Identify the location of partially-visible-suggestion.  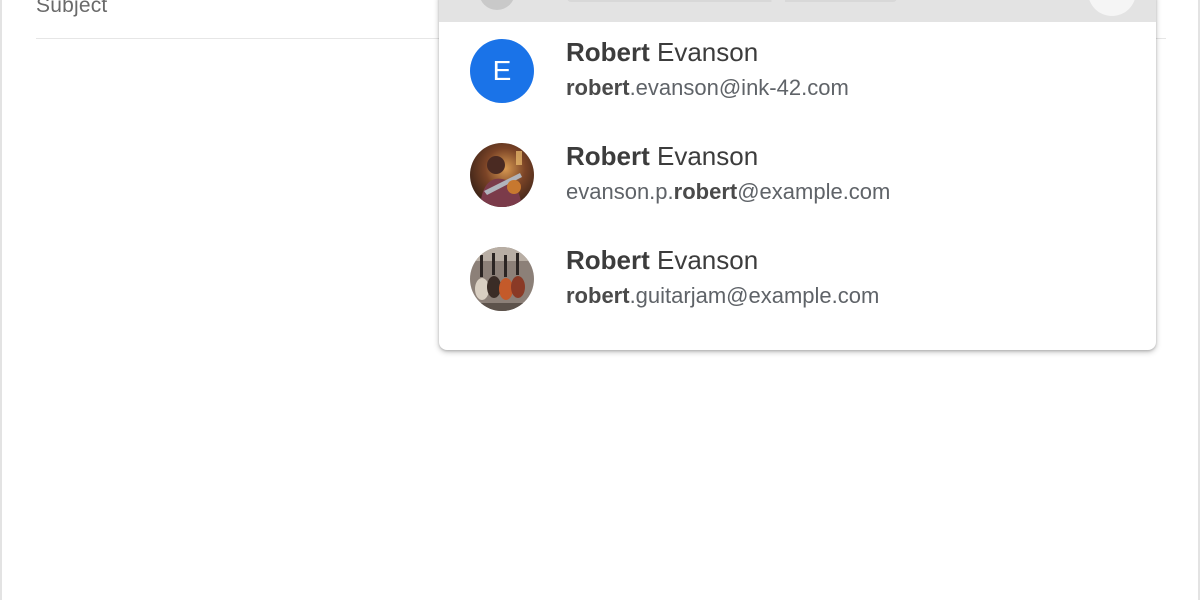
(797, 11).